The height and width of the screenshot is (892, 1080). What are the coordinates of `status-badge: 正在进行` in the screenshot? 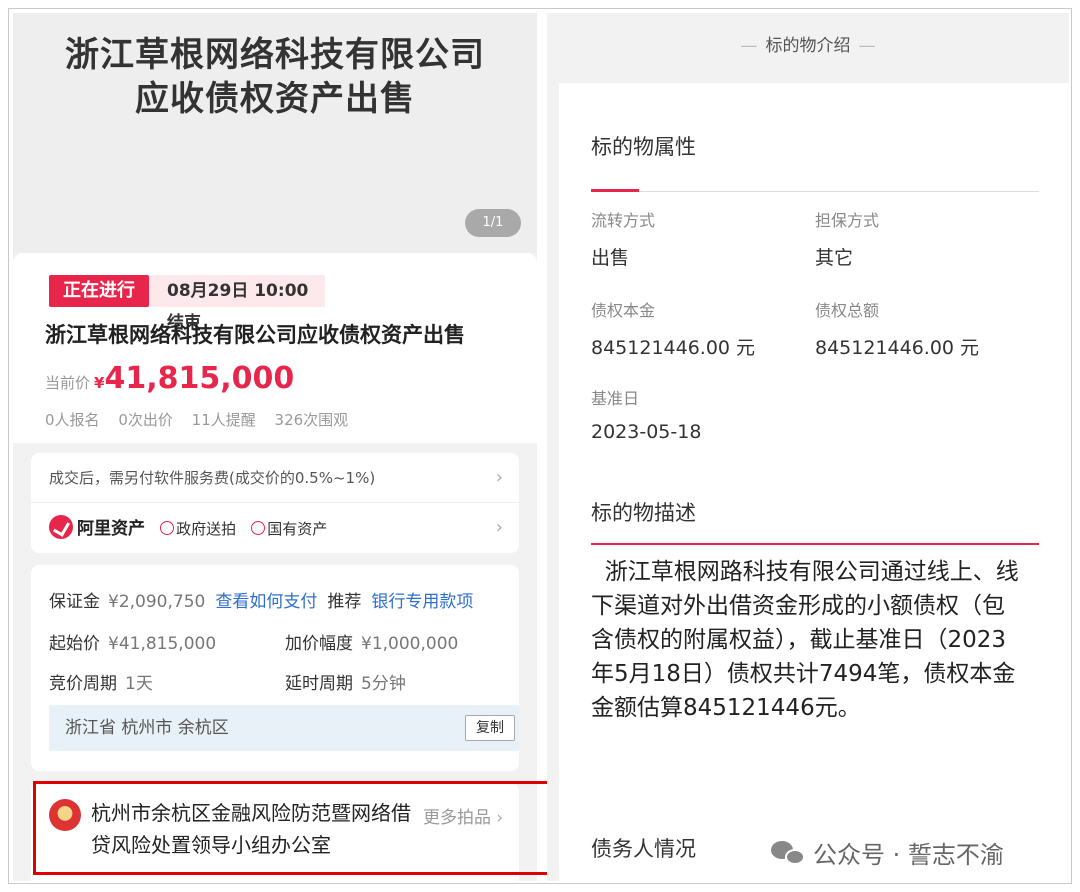 It's located at (99, 291).